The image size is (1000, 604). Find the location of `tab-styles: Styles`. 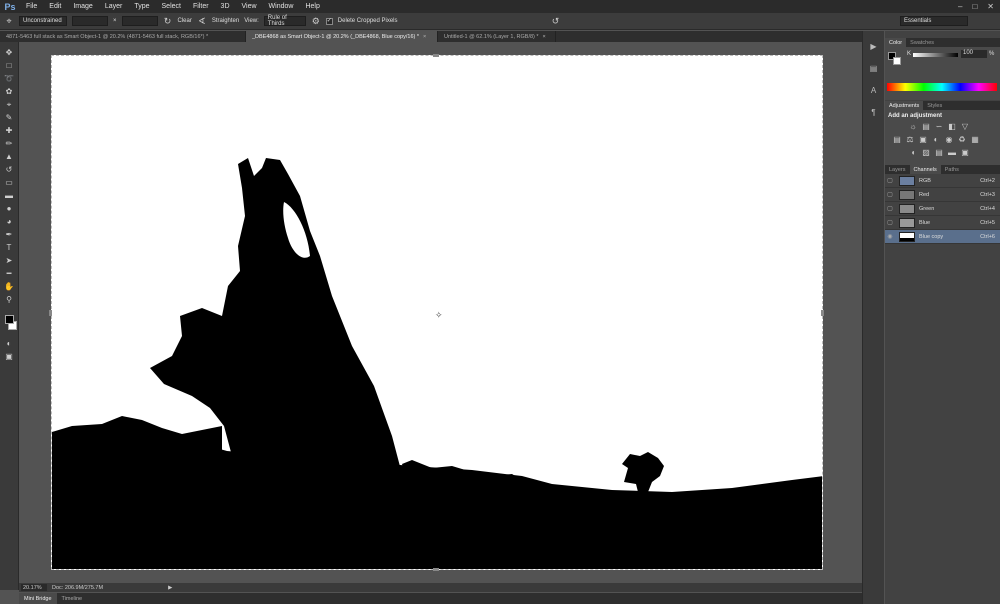

tab-styles: Styles is located at coordinates (934, 105).